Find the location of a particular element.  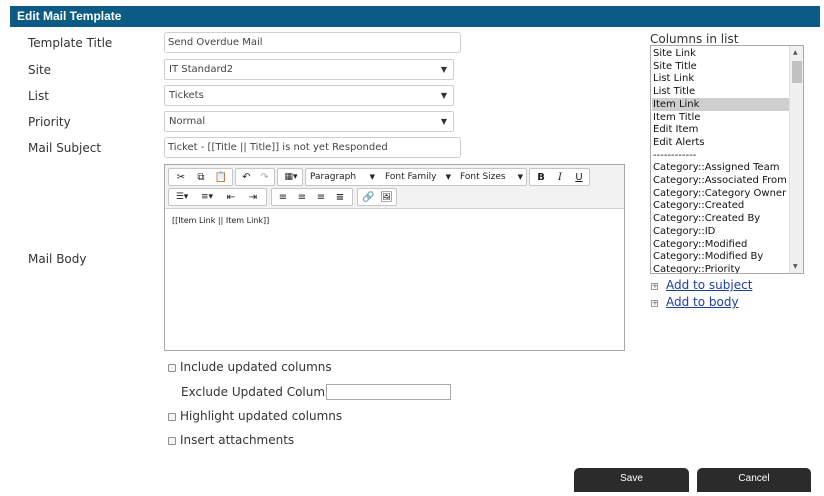

copy-icon: ⧉ is located at coordinates (201, 177).